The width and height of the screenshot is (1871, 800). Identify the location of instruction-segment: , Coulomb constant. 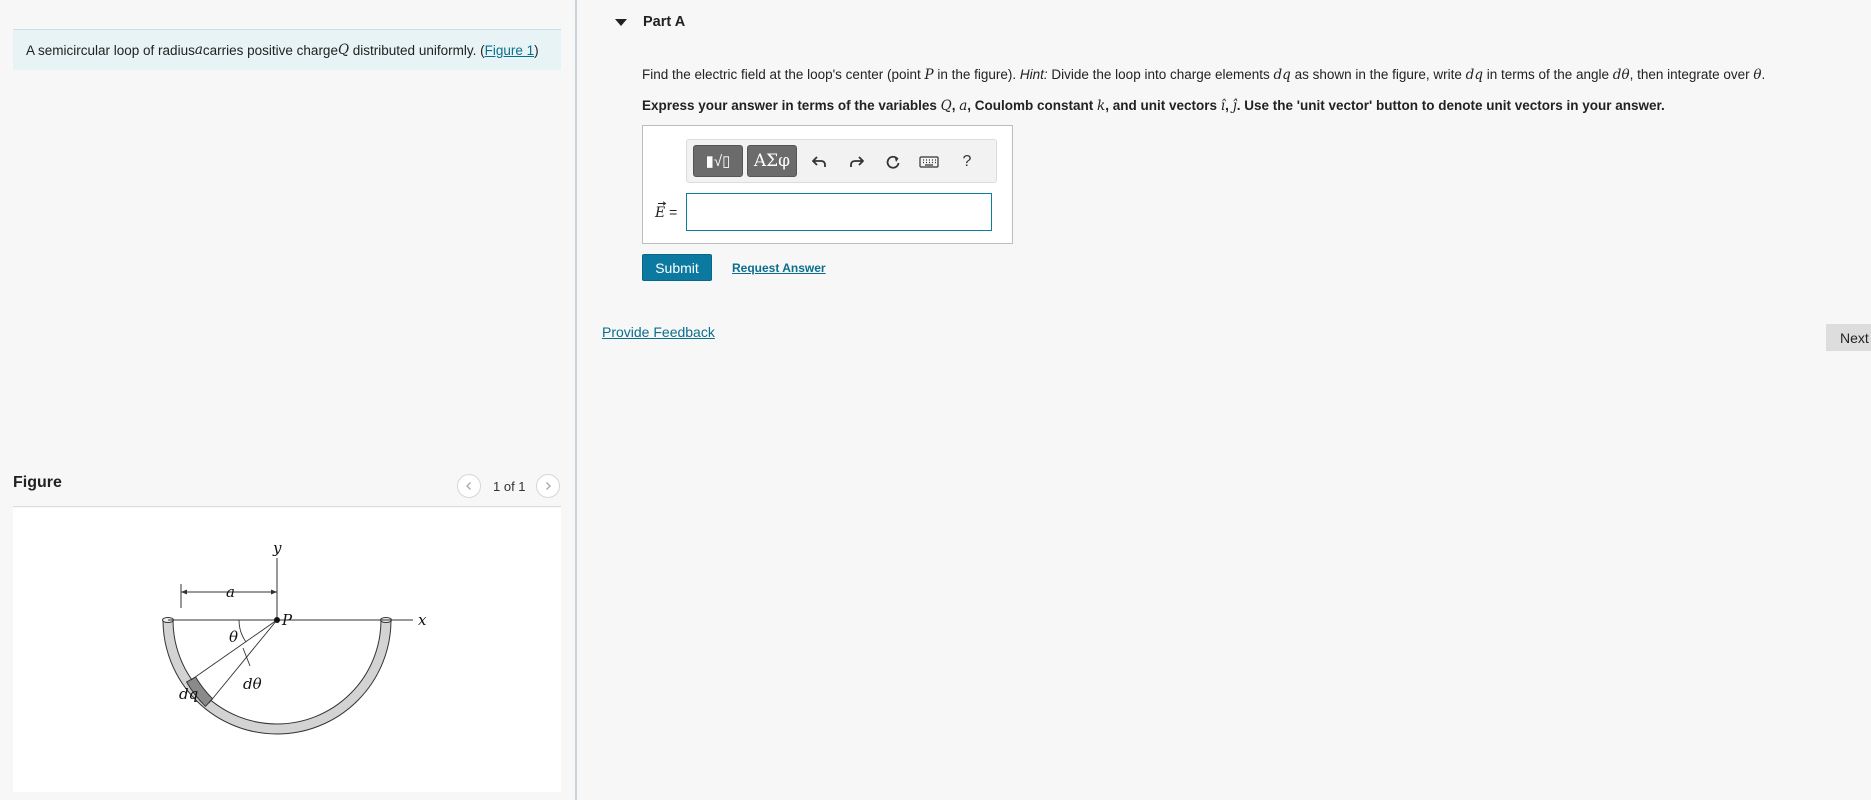
(1032, 105).